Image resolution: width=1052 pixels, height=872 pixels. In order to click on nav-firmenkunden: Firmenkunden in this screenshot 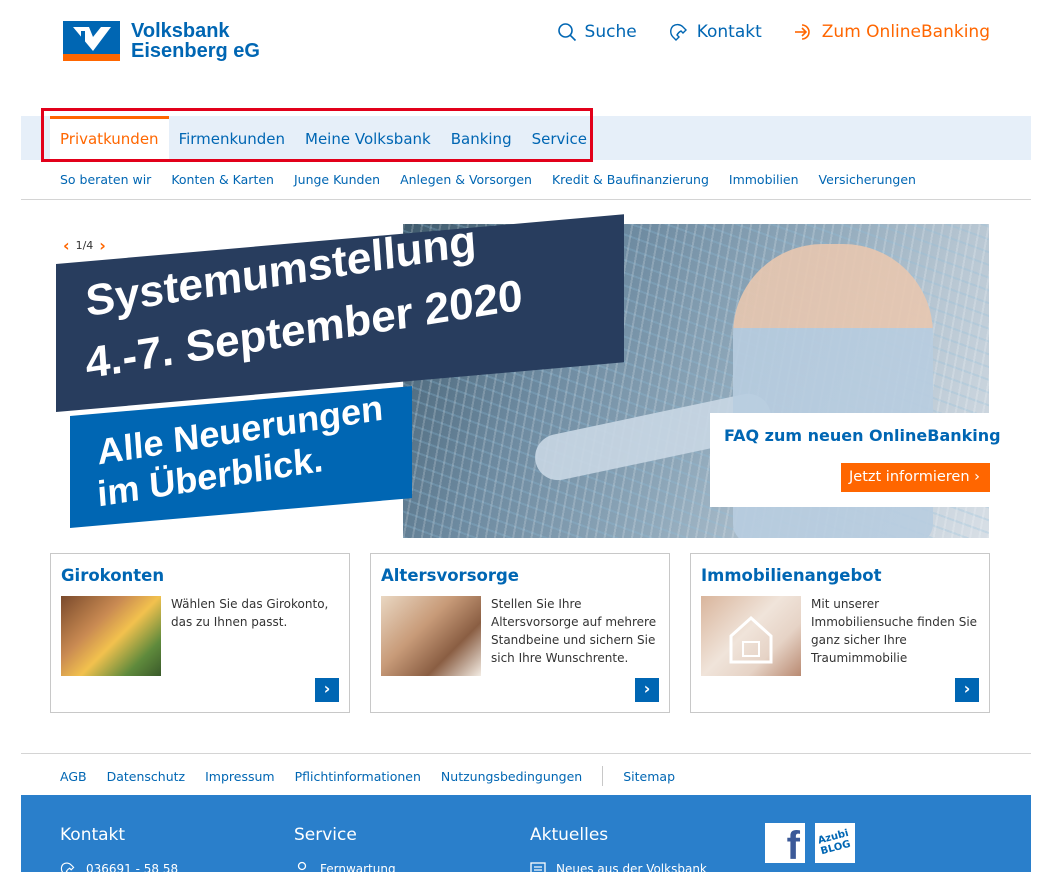, I will do `click(232, 138)`.